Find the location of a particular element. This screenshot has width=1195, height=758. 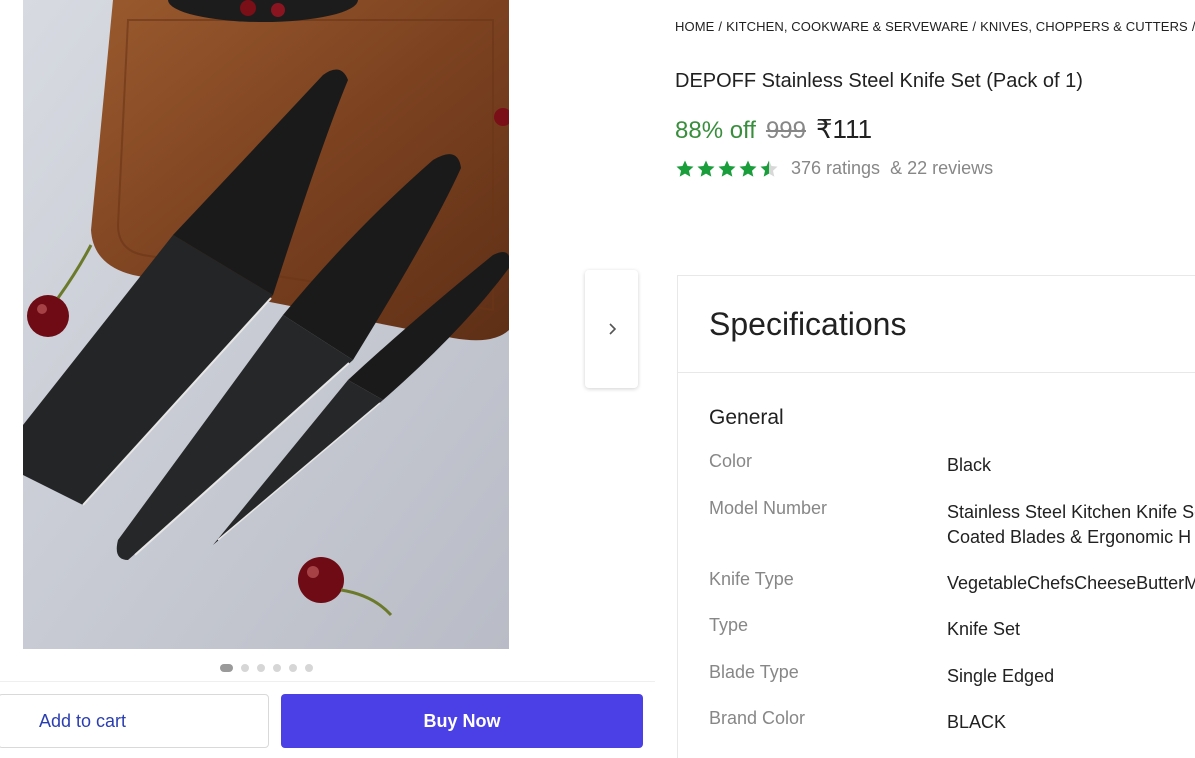

ratings-count: 376 ratings is located at coordinates (836, 168).